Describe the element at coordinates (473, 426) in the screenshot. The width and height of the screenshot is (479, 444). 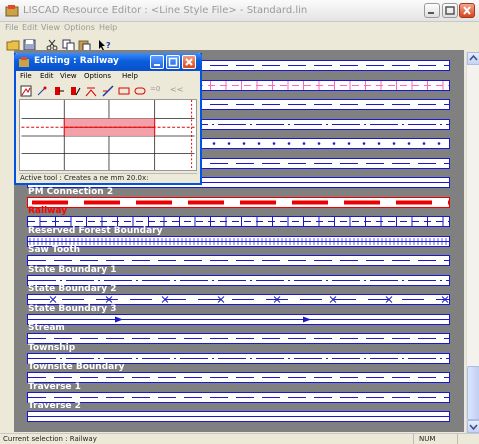
I see `scroll-down-button` at that location.